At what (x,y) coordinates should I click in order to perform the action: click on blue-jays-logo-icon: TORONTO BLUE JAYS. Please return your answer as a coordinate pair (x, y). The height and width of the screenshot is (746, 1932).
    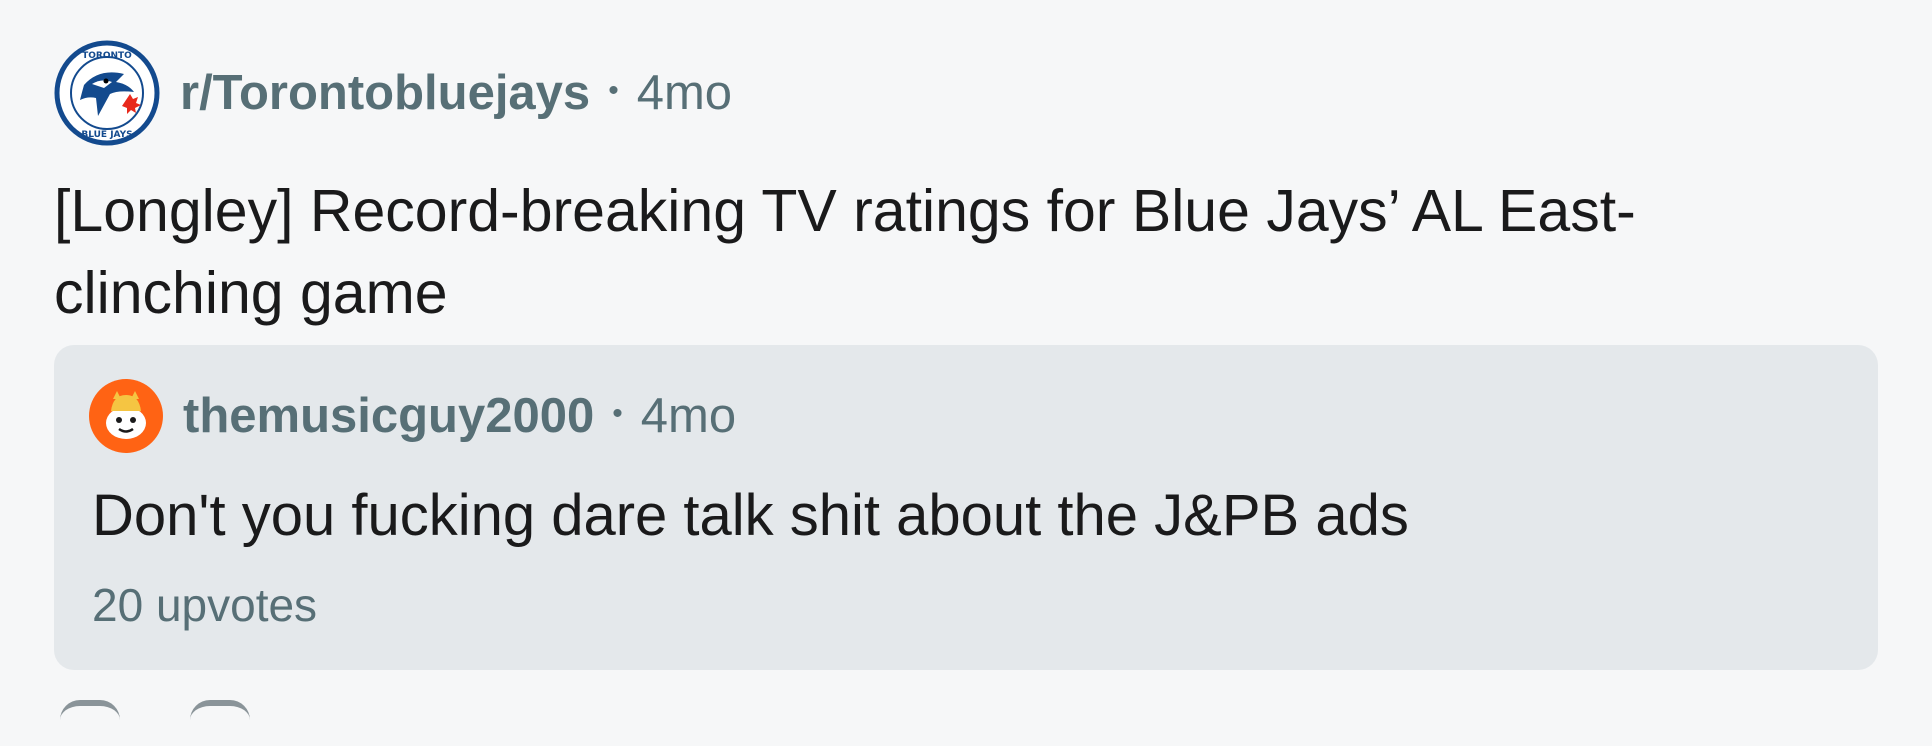
    Looking at the image, I should click on (107, 93).